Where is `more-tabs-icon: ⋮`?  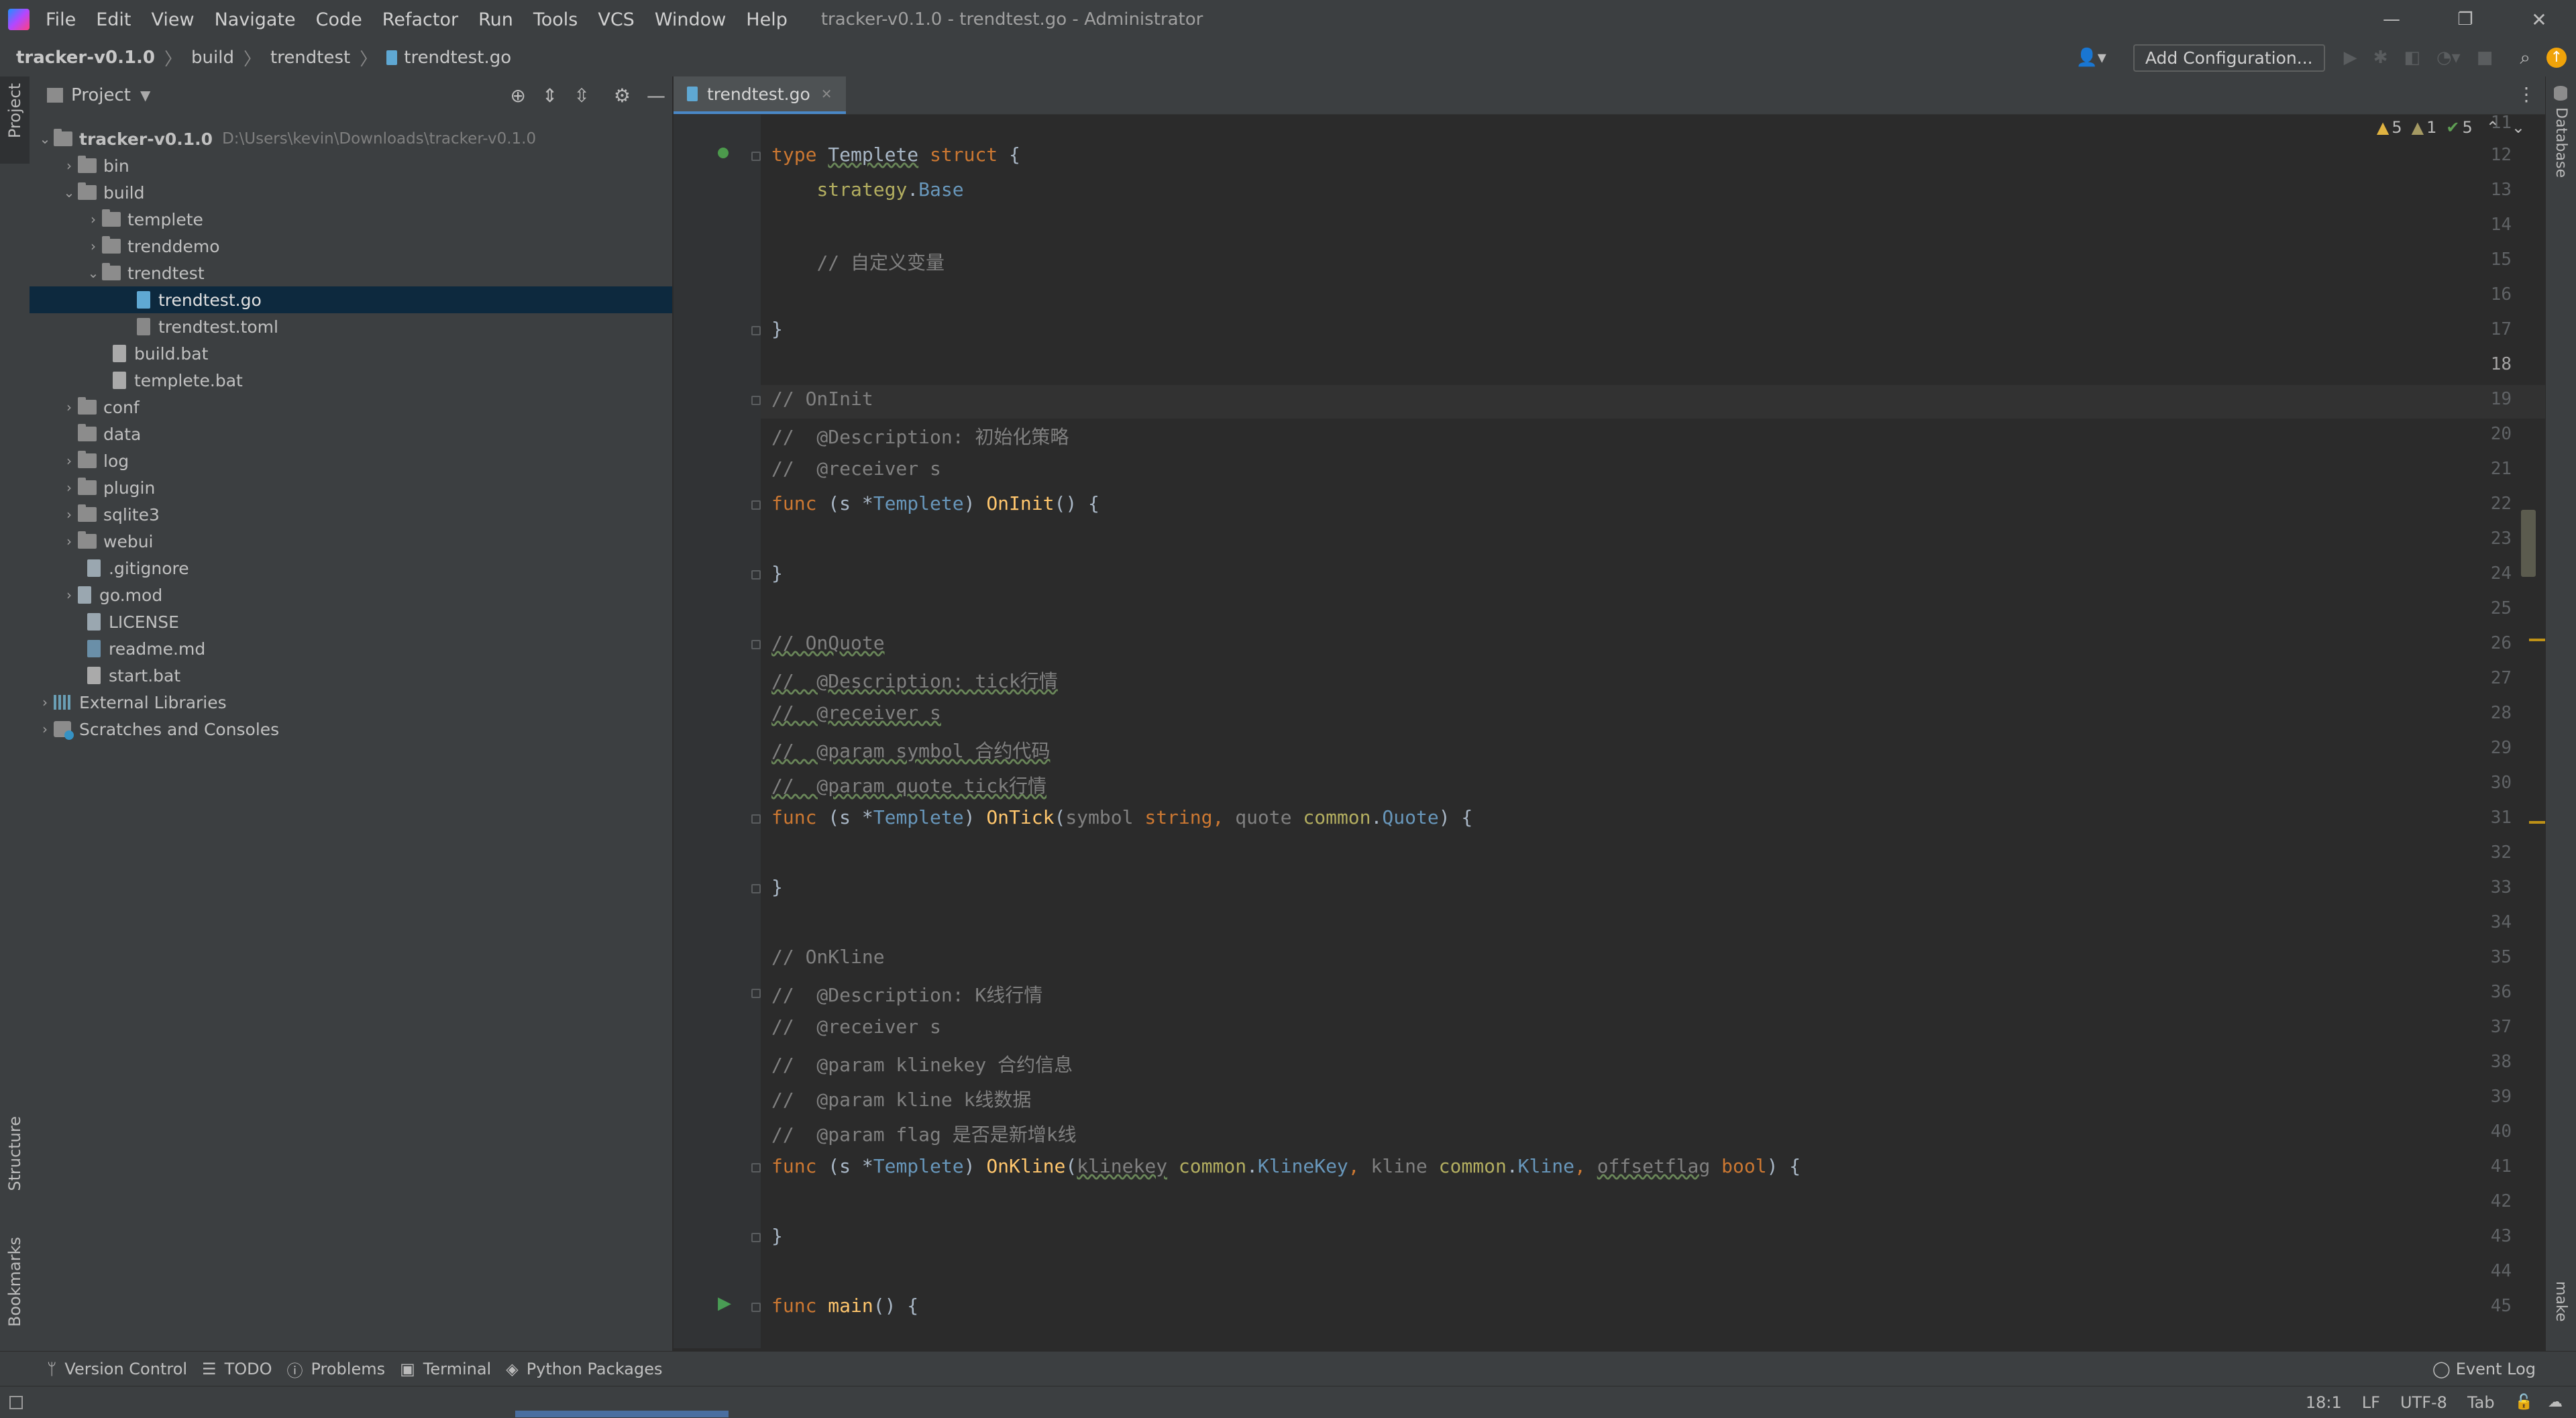
more-tabs-icon: ⋮ is located at coordinates (2526, 94).